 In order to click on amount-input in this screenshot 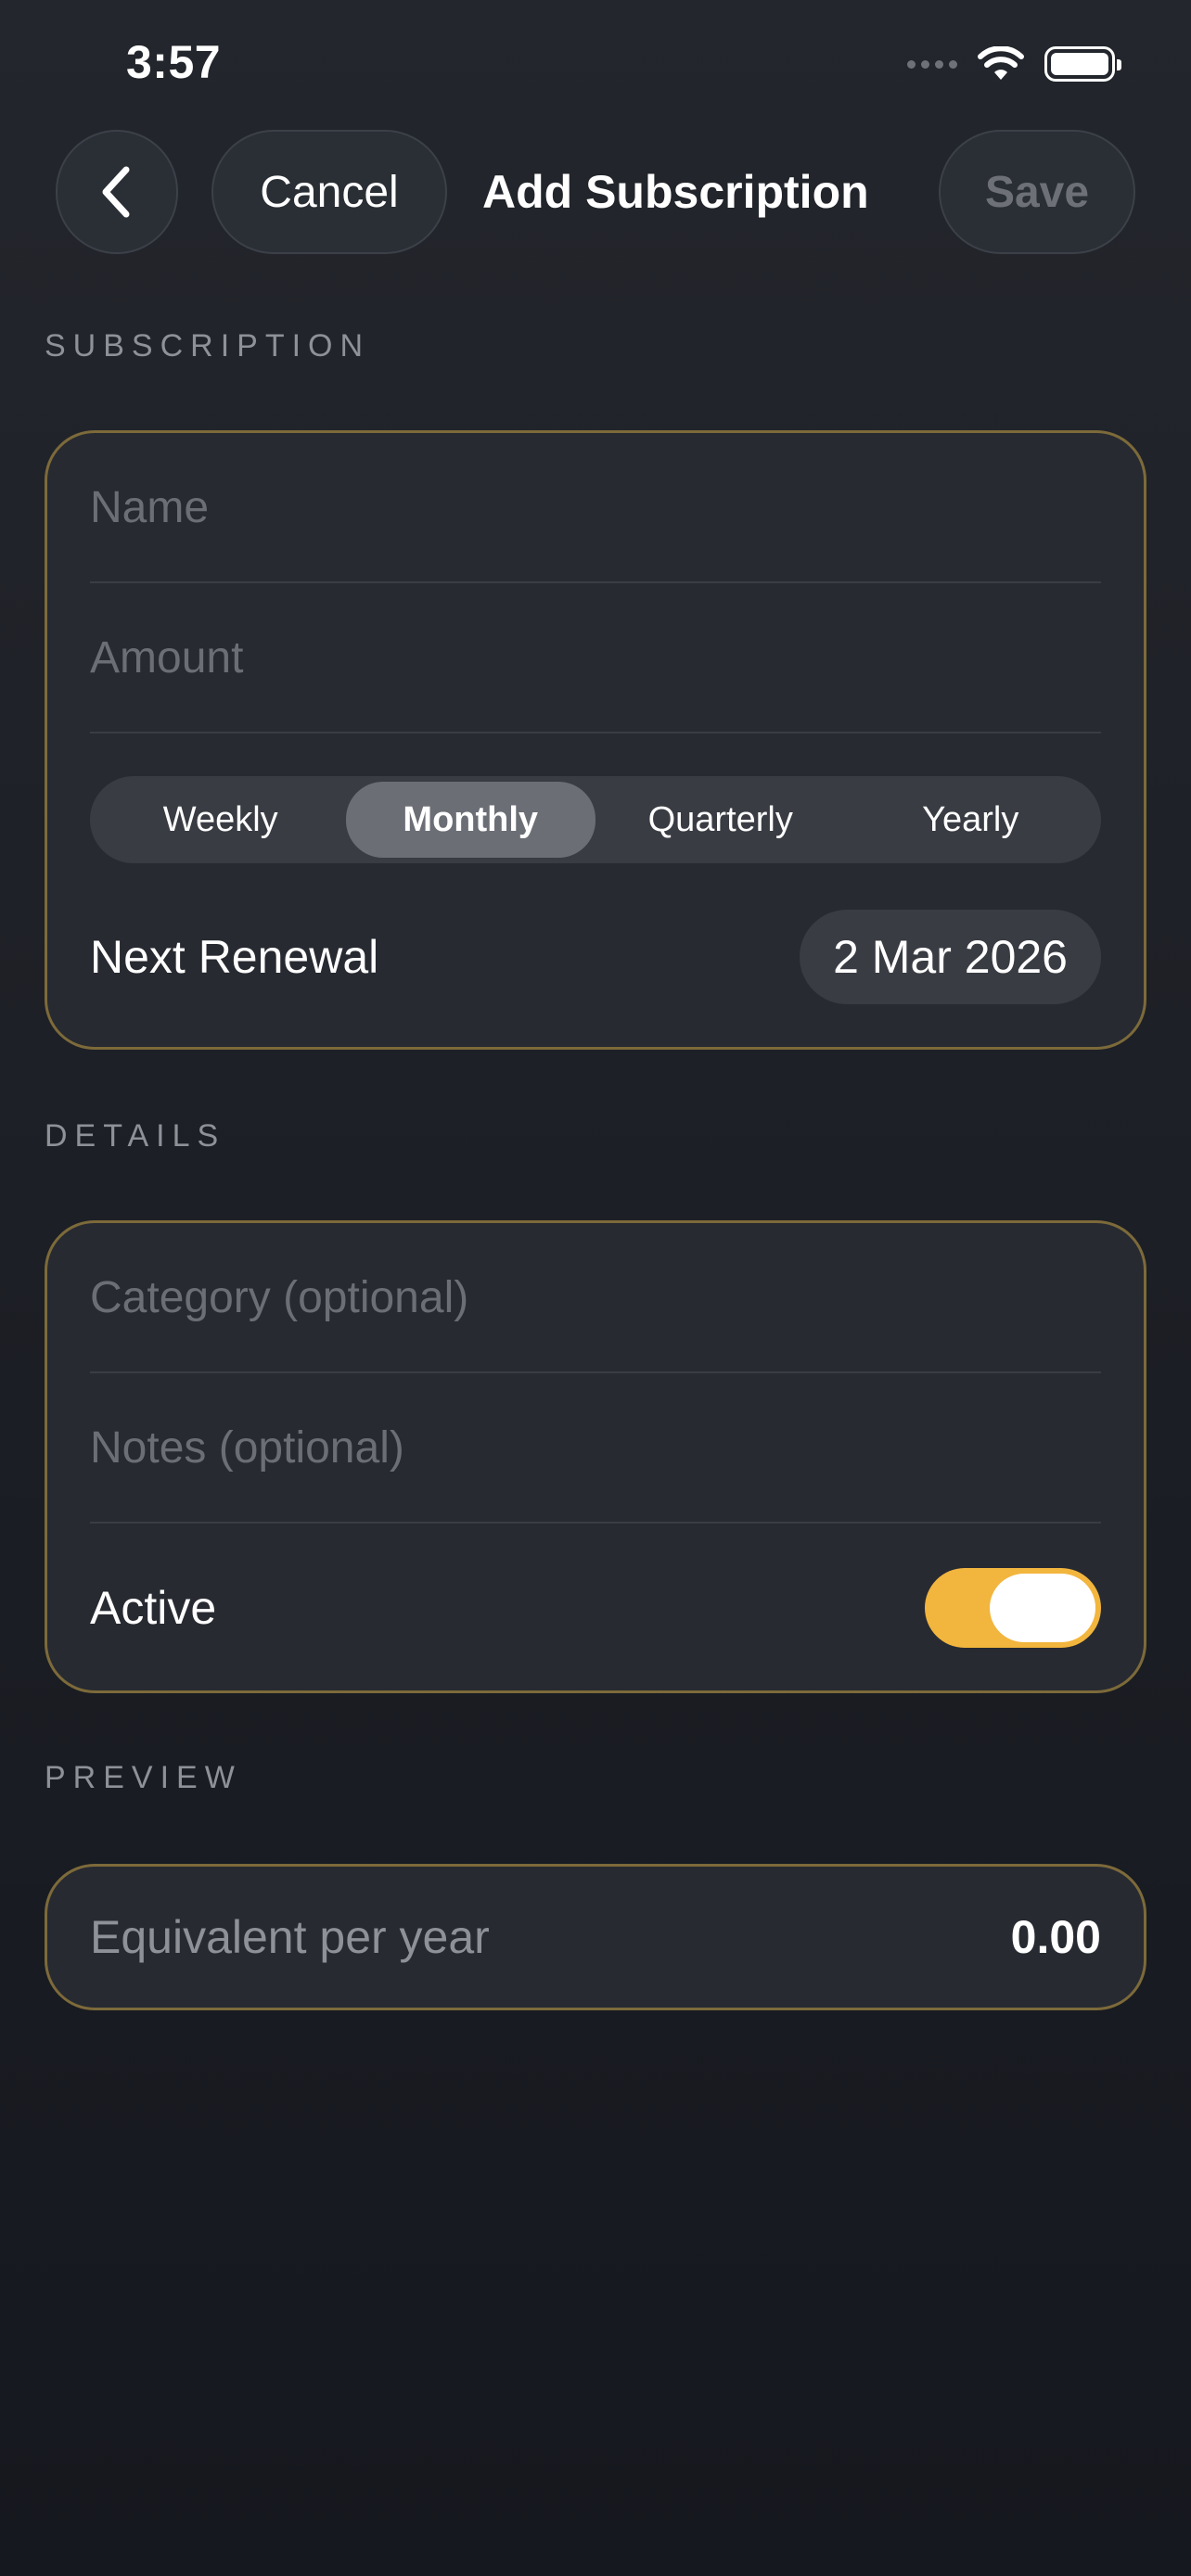, I will do `click(595, 657)`.